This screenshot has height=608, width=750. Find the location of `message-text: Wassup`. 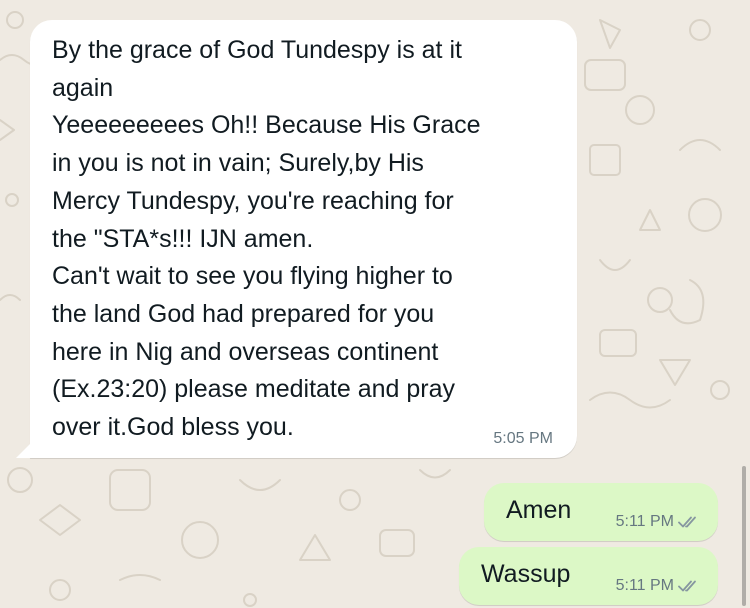

message-text: Wassup is located at coordinates (526, 574).